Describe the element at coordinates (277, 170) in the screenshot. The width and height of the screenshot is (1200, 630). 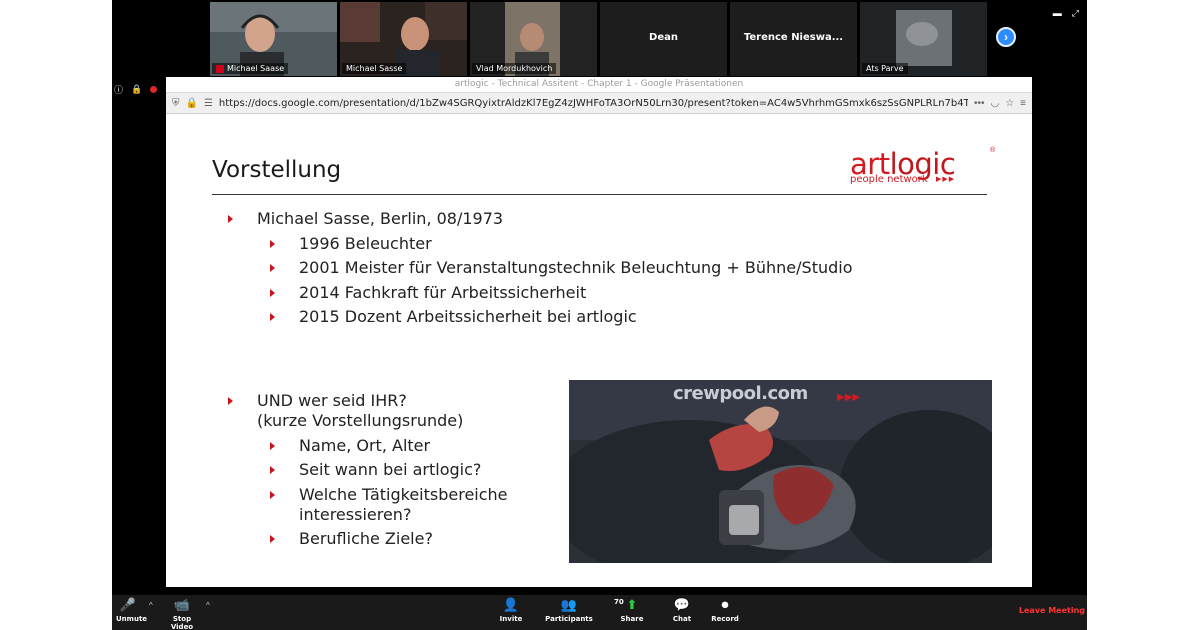
I see `slide-title: Vorstellung` at that location.